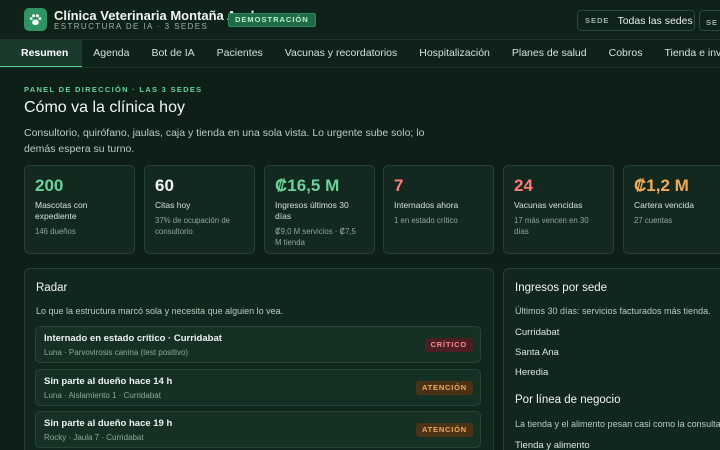 The image size is (720, 450). I want to click on paw-icon, so click(35, 20).